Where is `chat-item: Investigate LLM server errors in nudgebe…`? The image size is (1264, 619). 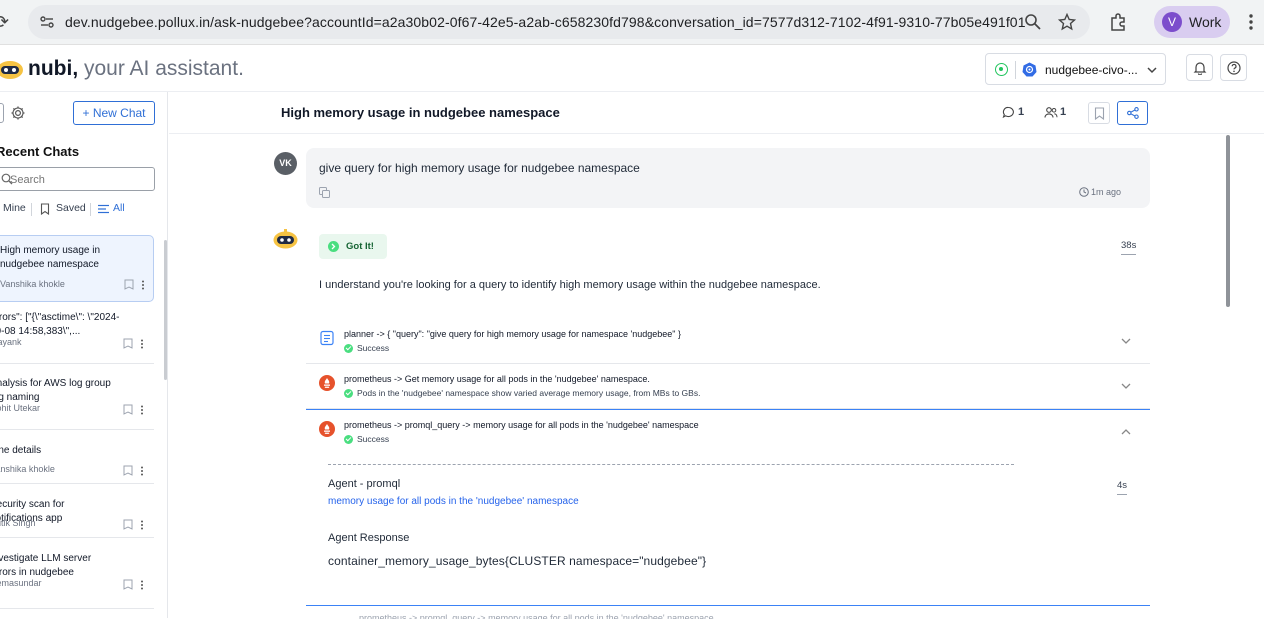
chat-item: Investigate LLM server errors in nudgebe… is located at coordinates (77, 577).